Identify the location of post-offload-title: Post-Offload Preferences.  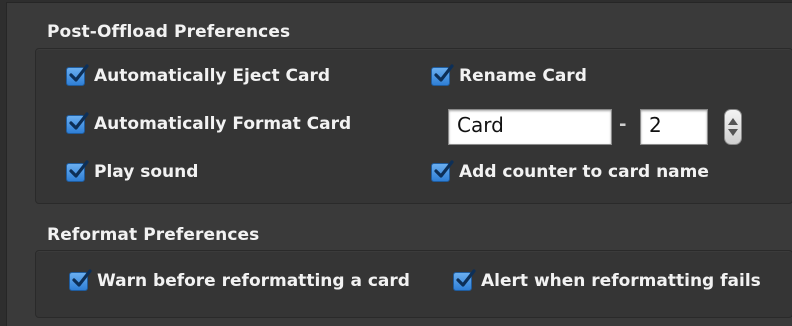
(169, 32).